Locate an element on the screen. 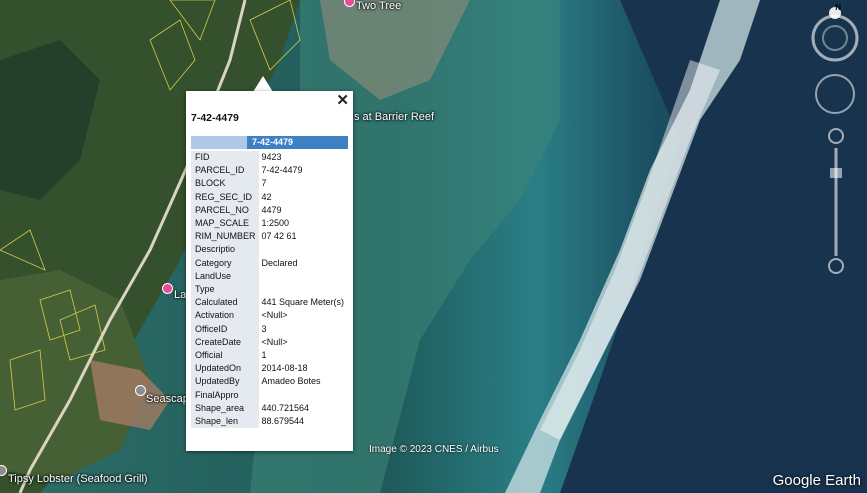 Image resolution: width=867 pixels, height=493 pixels. attribute-row: PARCEL_NO 4479 is located at coordinates (269, 210).